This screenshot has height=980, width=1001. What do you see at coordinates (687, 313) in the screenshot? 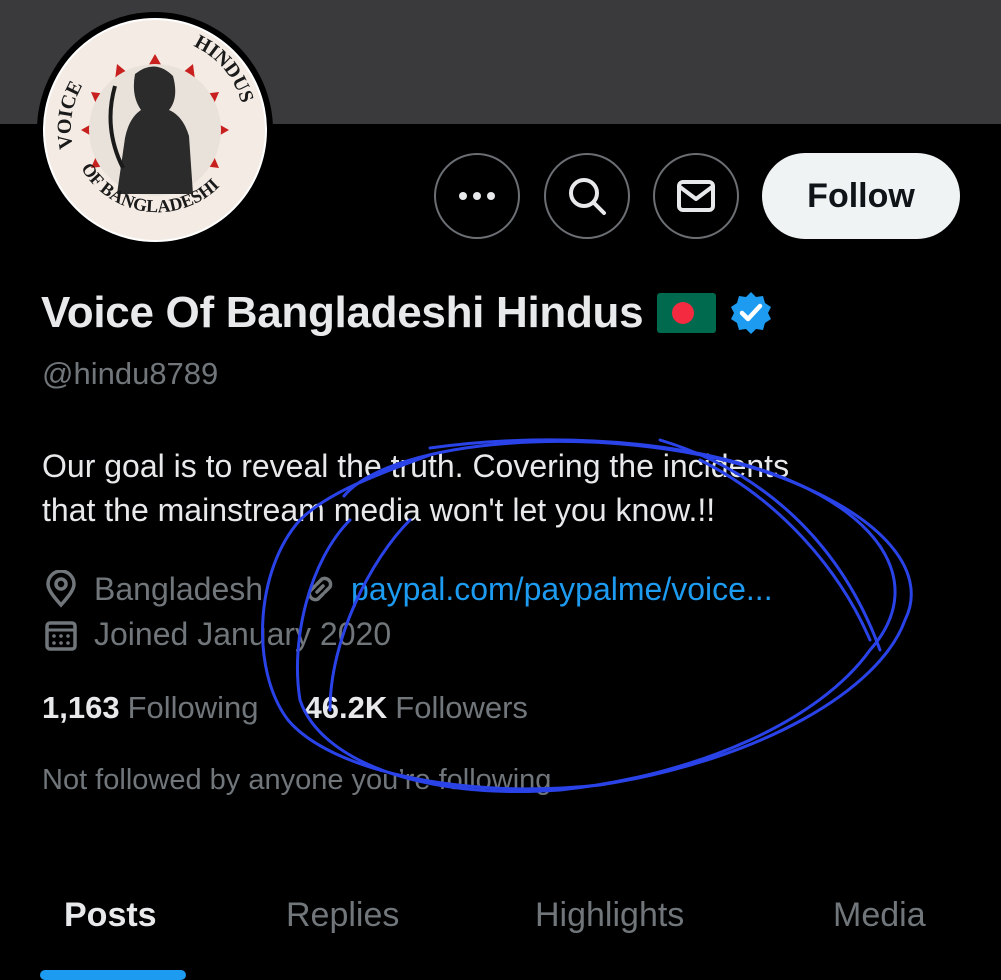
I see `bangladesh-flag-icon` at bounding box center [687, 313].